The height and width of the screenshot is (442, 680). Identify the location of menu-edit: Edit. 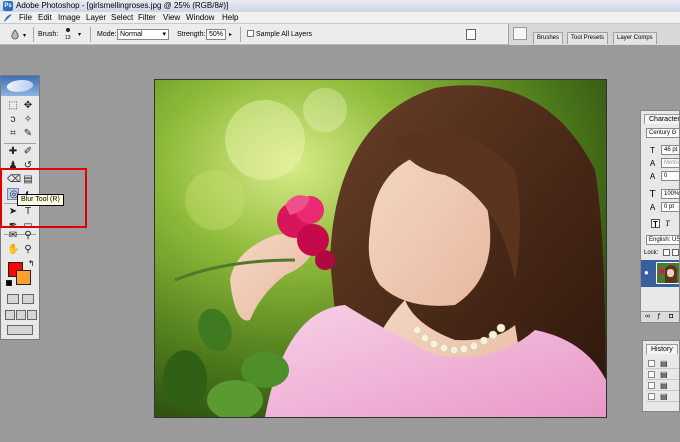
(45, 18).